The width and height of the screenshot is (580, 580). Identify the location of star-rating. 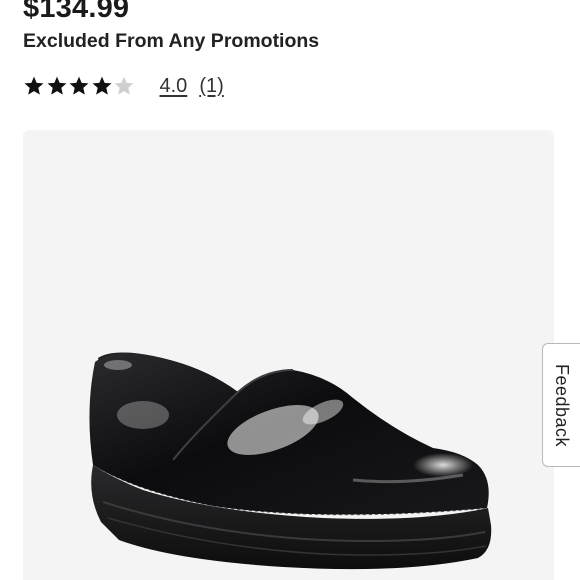
(79, 86).